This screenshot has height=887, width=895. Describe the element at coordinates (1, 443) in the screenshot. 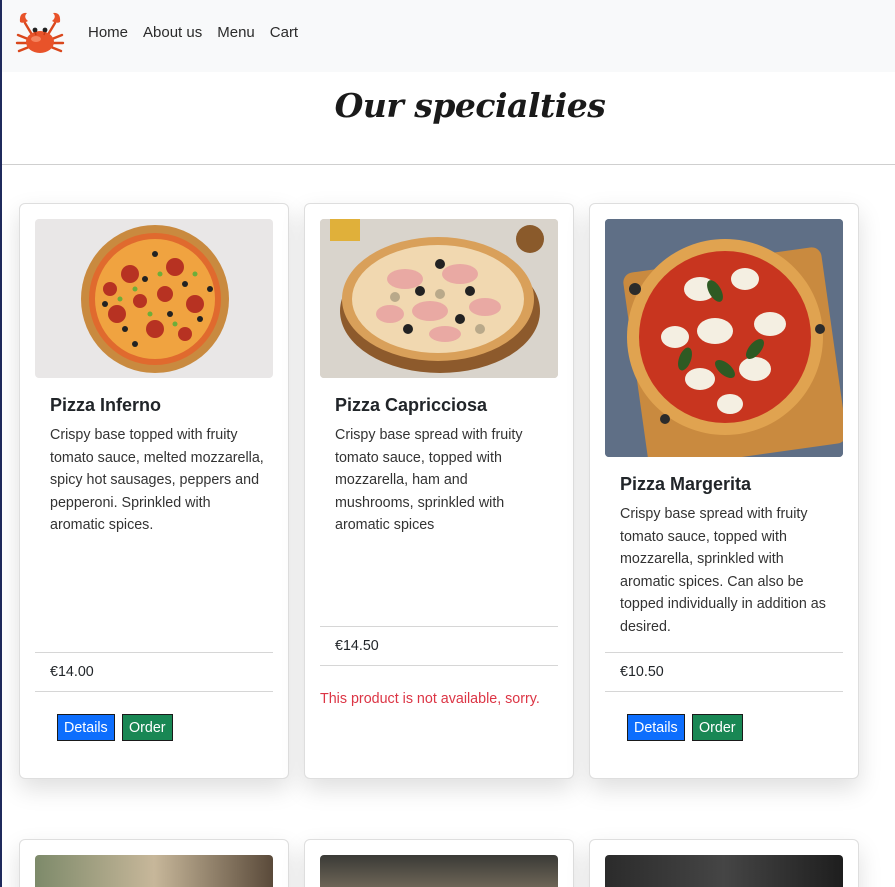

I see `window-edge` at that location.